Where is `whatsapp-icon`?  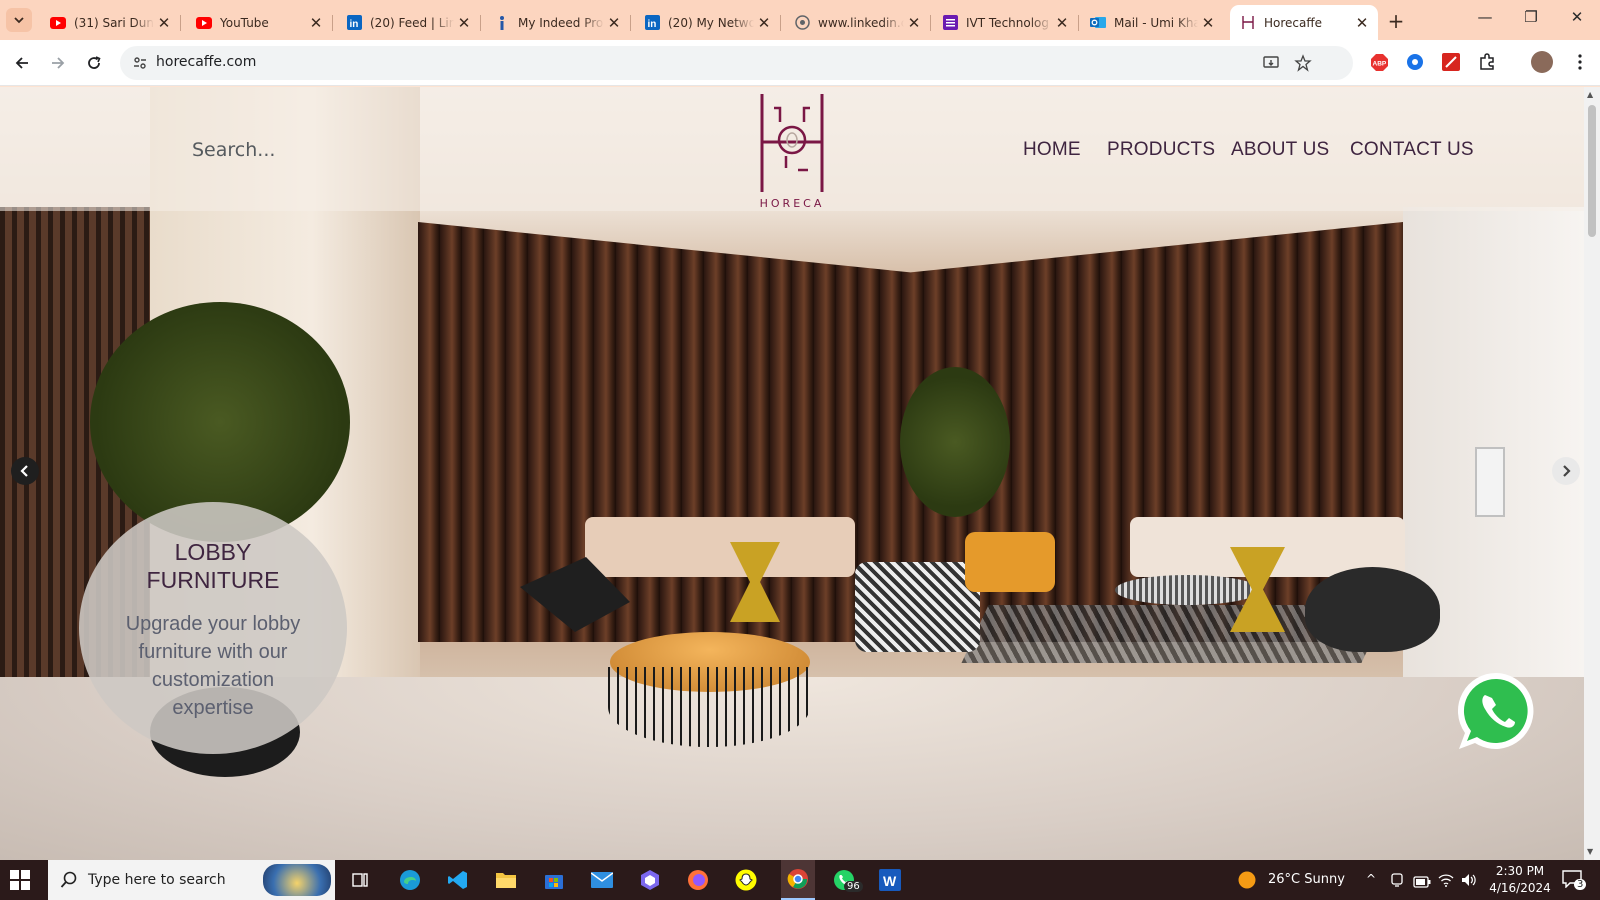 whatsapp-icon is located at coordinates (1495, 710).